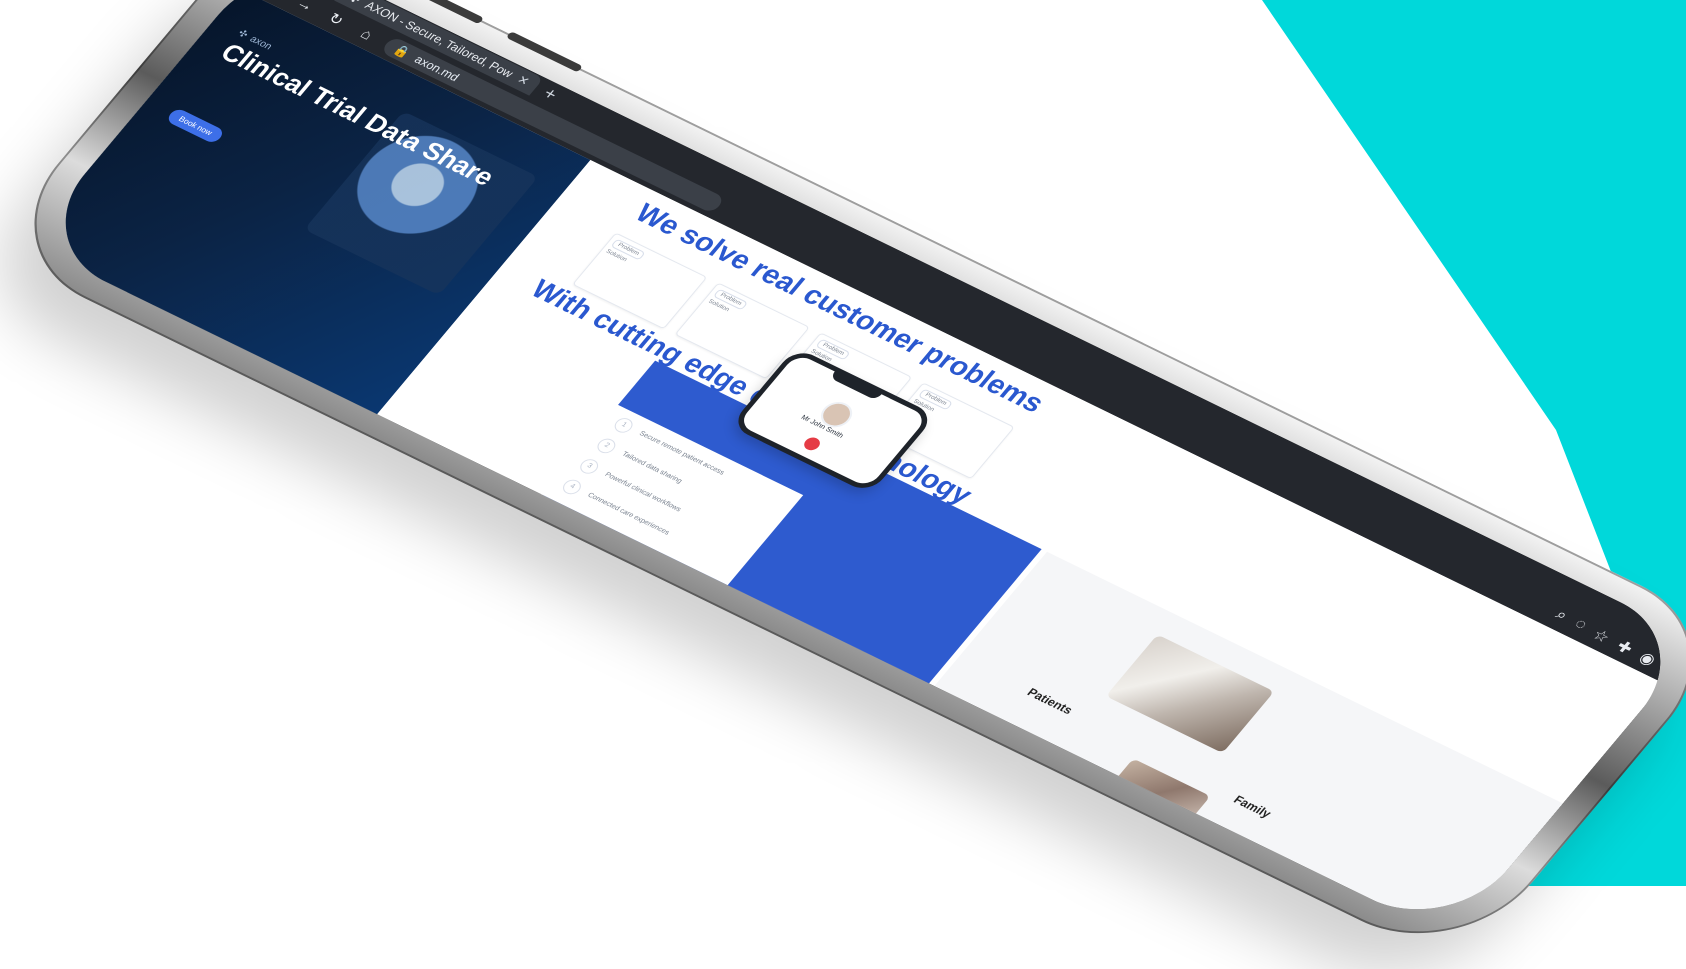 The image size is (1686, 969). I want to click on doctor-patient-photo, so click(1190, 694).